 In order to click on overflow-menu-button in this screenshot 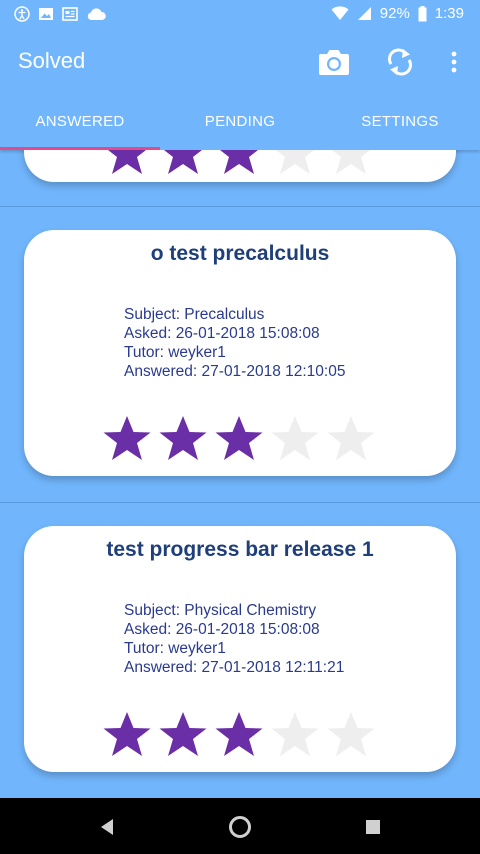, I will do `click(454, 62)`.